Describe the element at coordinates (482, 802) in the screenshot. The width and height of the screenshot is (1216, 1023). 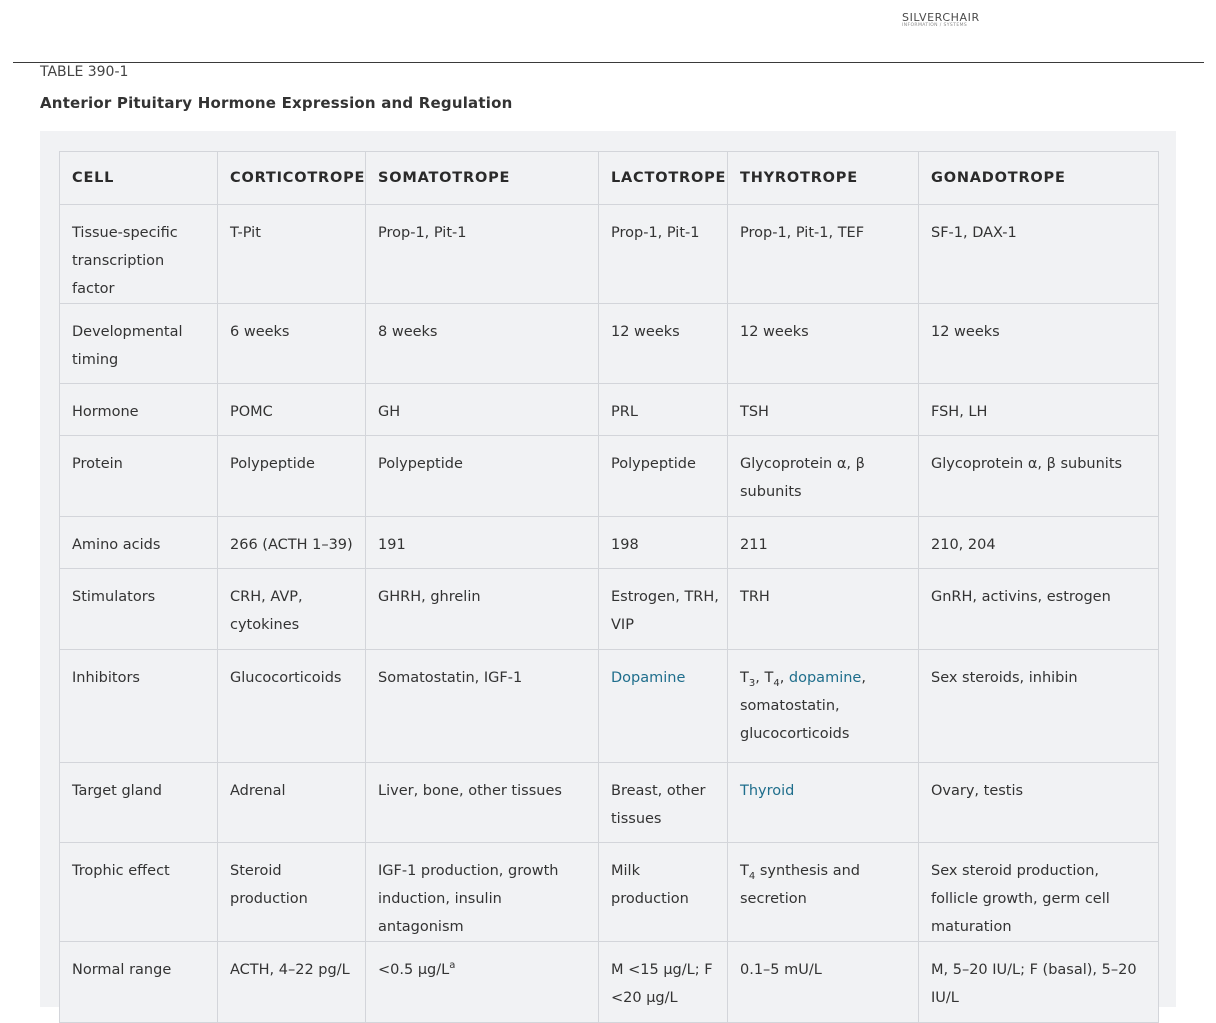
I see `table-cell: Liver, bone, other tissues` at that location.